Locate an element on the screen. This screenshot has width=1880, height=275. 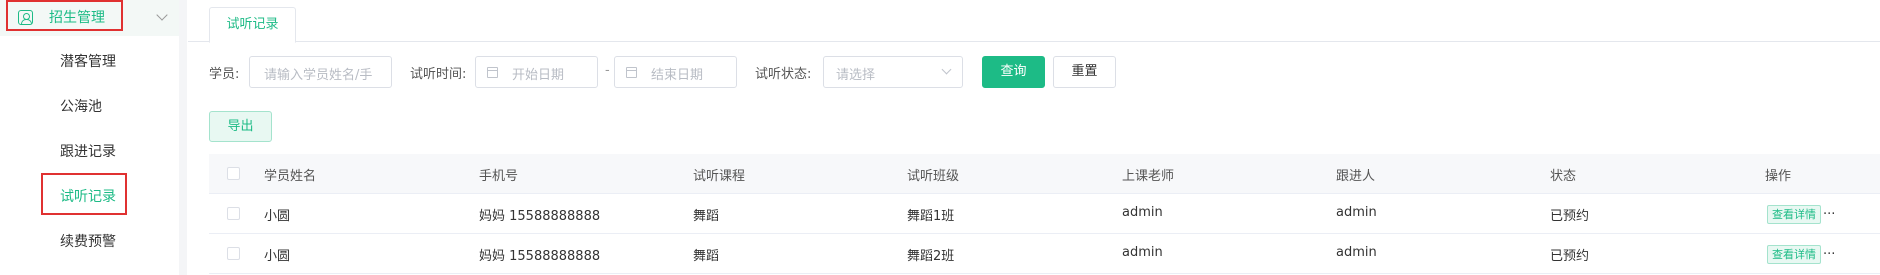
student-search-input: 请输入学员姓名/手 is located at coordinates (320, 72).